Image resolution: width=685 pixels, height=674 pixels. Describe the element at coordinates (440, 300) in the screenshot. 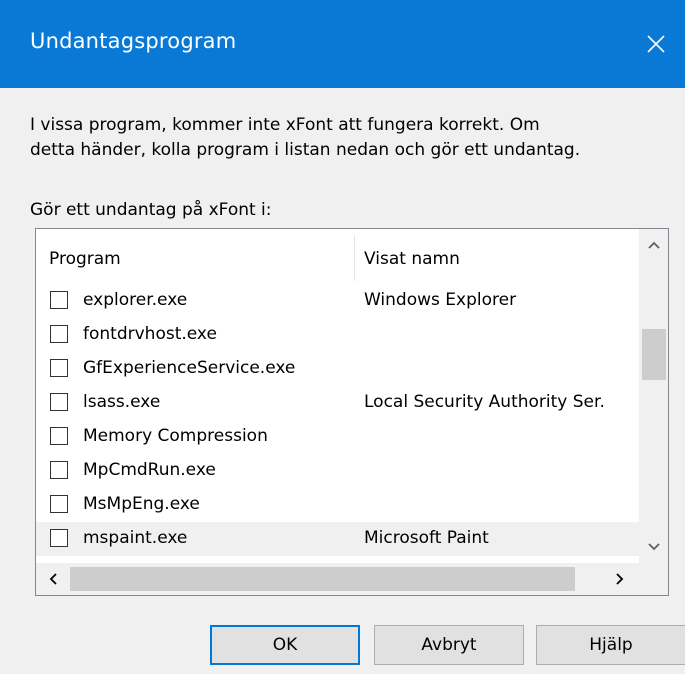

I see `display-name-cell: Windows Explorer` at that location.